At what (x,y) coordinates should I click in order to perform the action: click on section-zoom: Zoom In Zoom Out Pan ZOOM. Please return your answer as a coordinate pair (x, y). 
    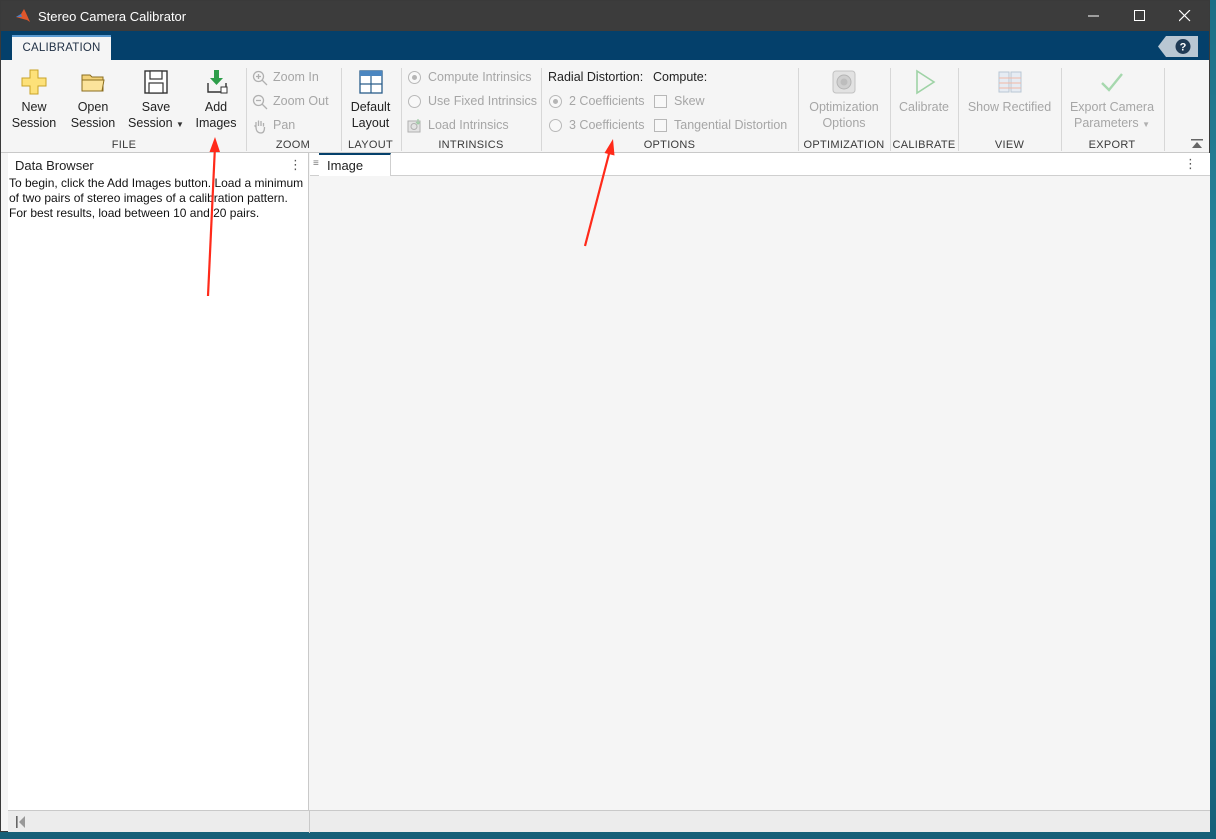
    Looking at the image, I should click on (293, 109).